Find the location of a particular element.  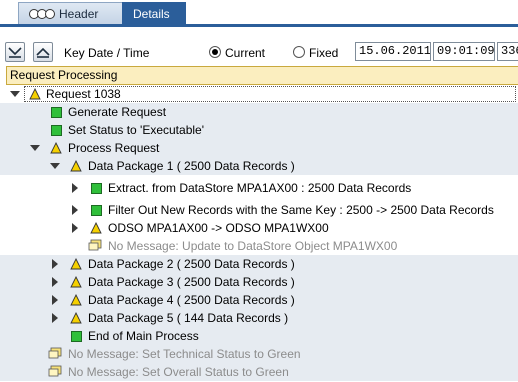

extra-field: 336 is located at coordinates (507, 51).